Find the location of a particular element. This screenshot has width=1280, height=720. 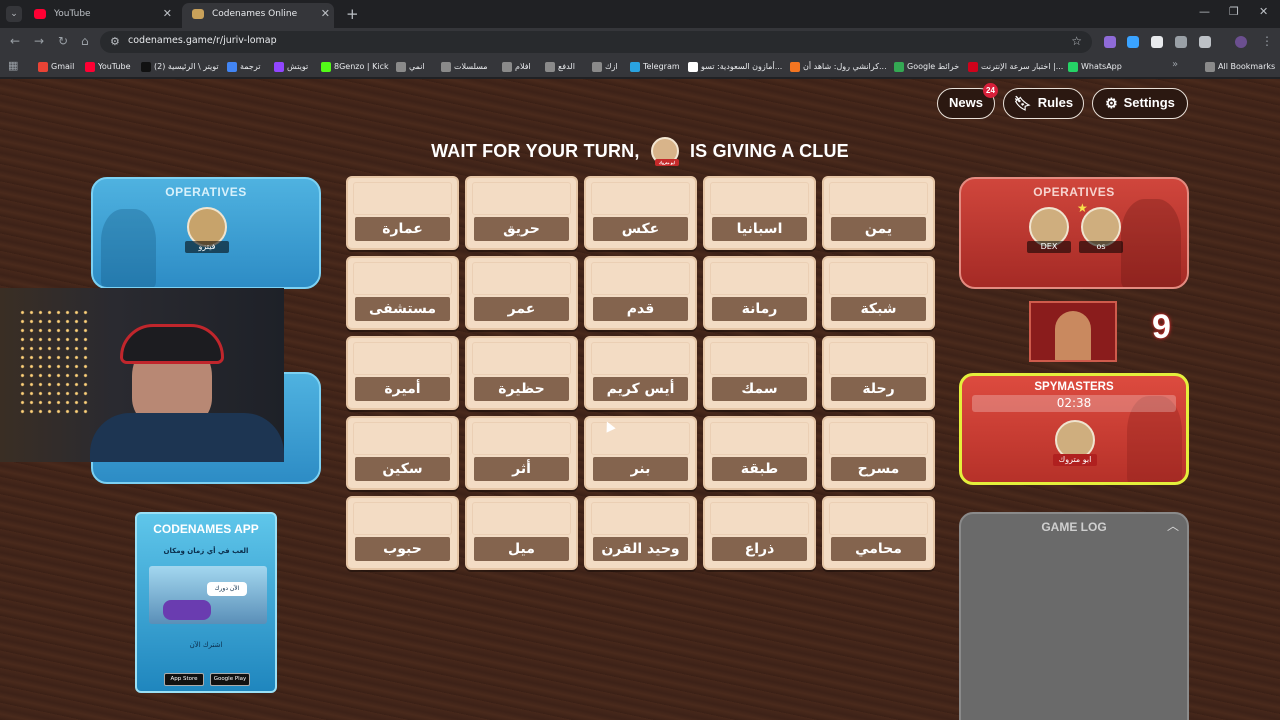

bookmarks-overflow-icon: » is located at coordinates (1175, 64).